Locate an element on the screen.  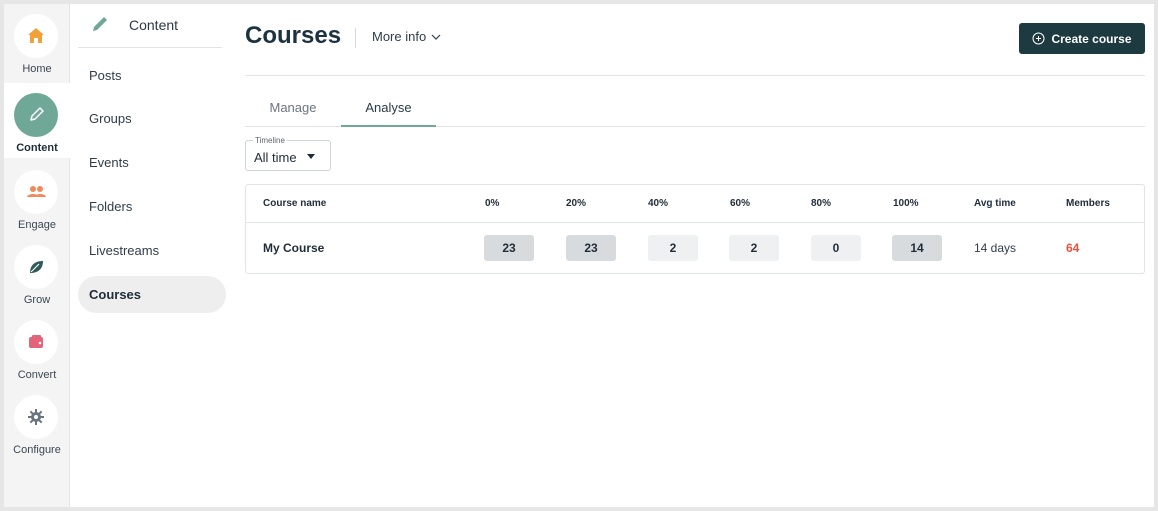
subnav-header: Content is located at coordinates (150, 26).